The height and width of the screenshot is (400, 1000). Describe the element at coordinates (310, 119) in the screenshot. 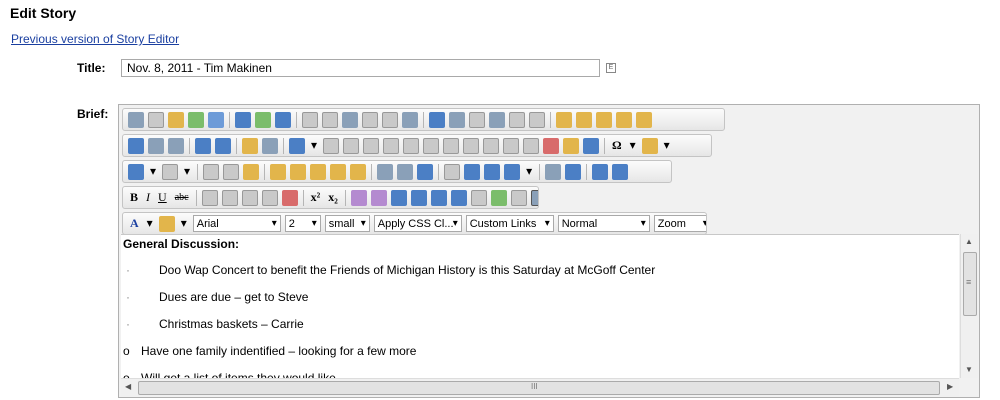

I see `insert-paragraph-icon` at that location.